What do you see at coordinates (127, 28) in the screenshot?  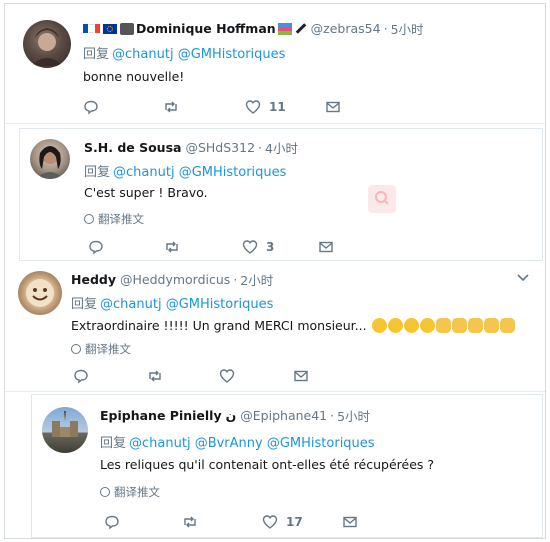 I see `film-icon` at bounding box center [127, 28].